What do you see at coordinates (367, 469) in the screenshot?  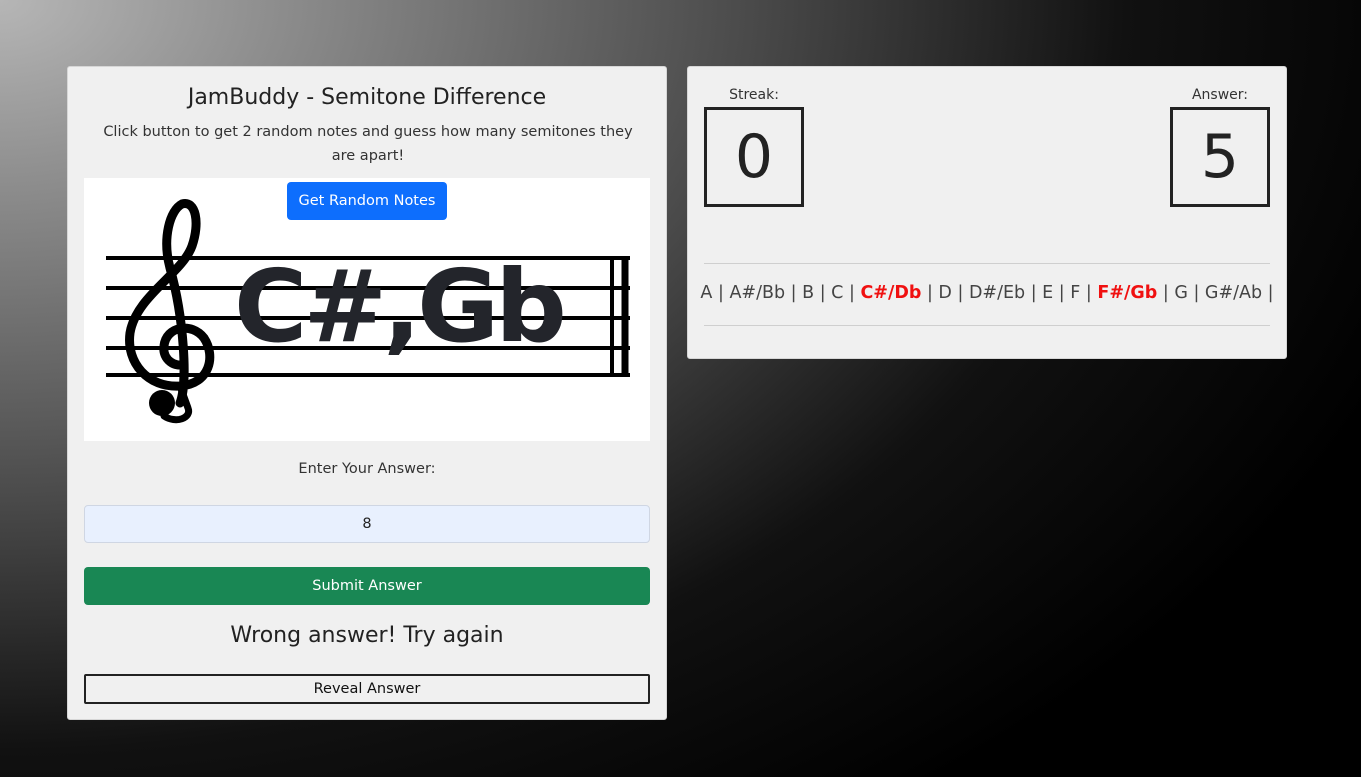 I see `answer-label: Enter Your Answer:` at bounding box center [367, 469].